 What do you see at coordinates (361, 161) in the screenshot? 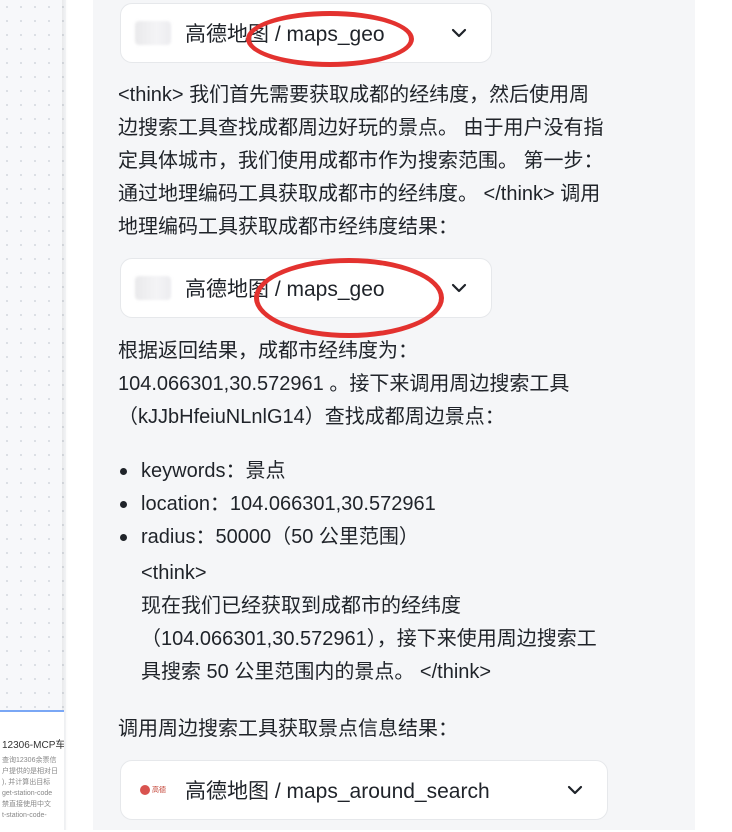
I see `message-line: 定具体城市，我们使用成都市作为搜索范围。 第一步：` at bounding box center [361, 161].